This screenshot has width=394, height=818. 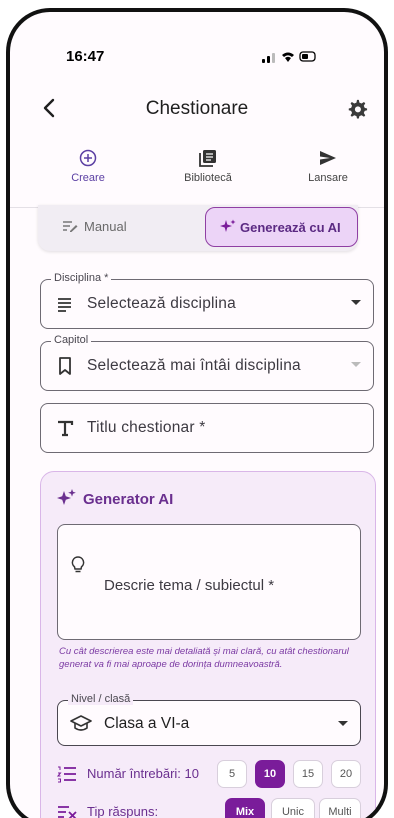 I want to click on ai-generator-title: Generator AI, so click(x=128, y=499).